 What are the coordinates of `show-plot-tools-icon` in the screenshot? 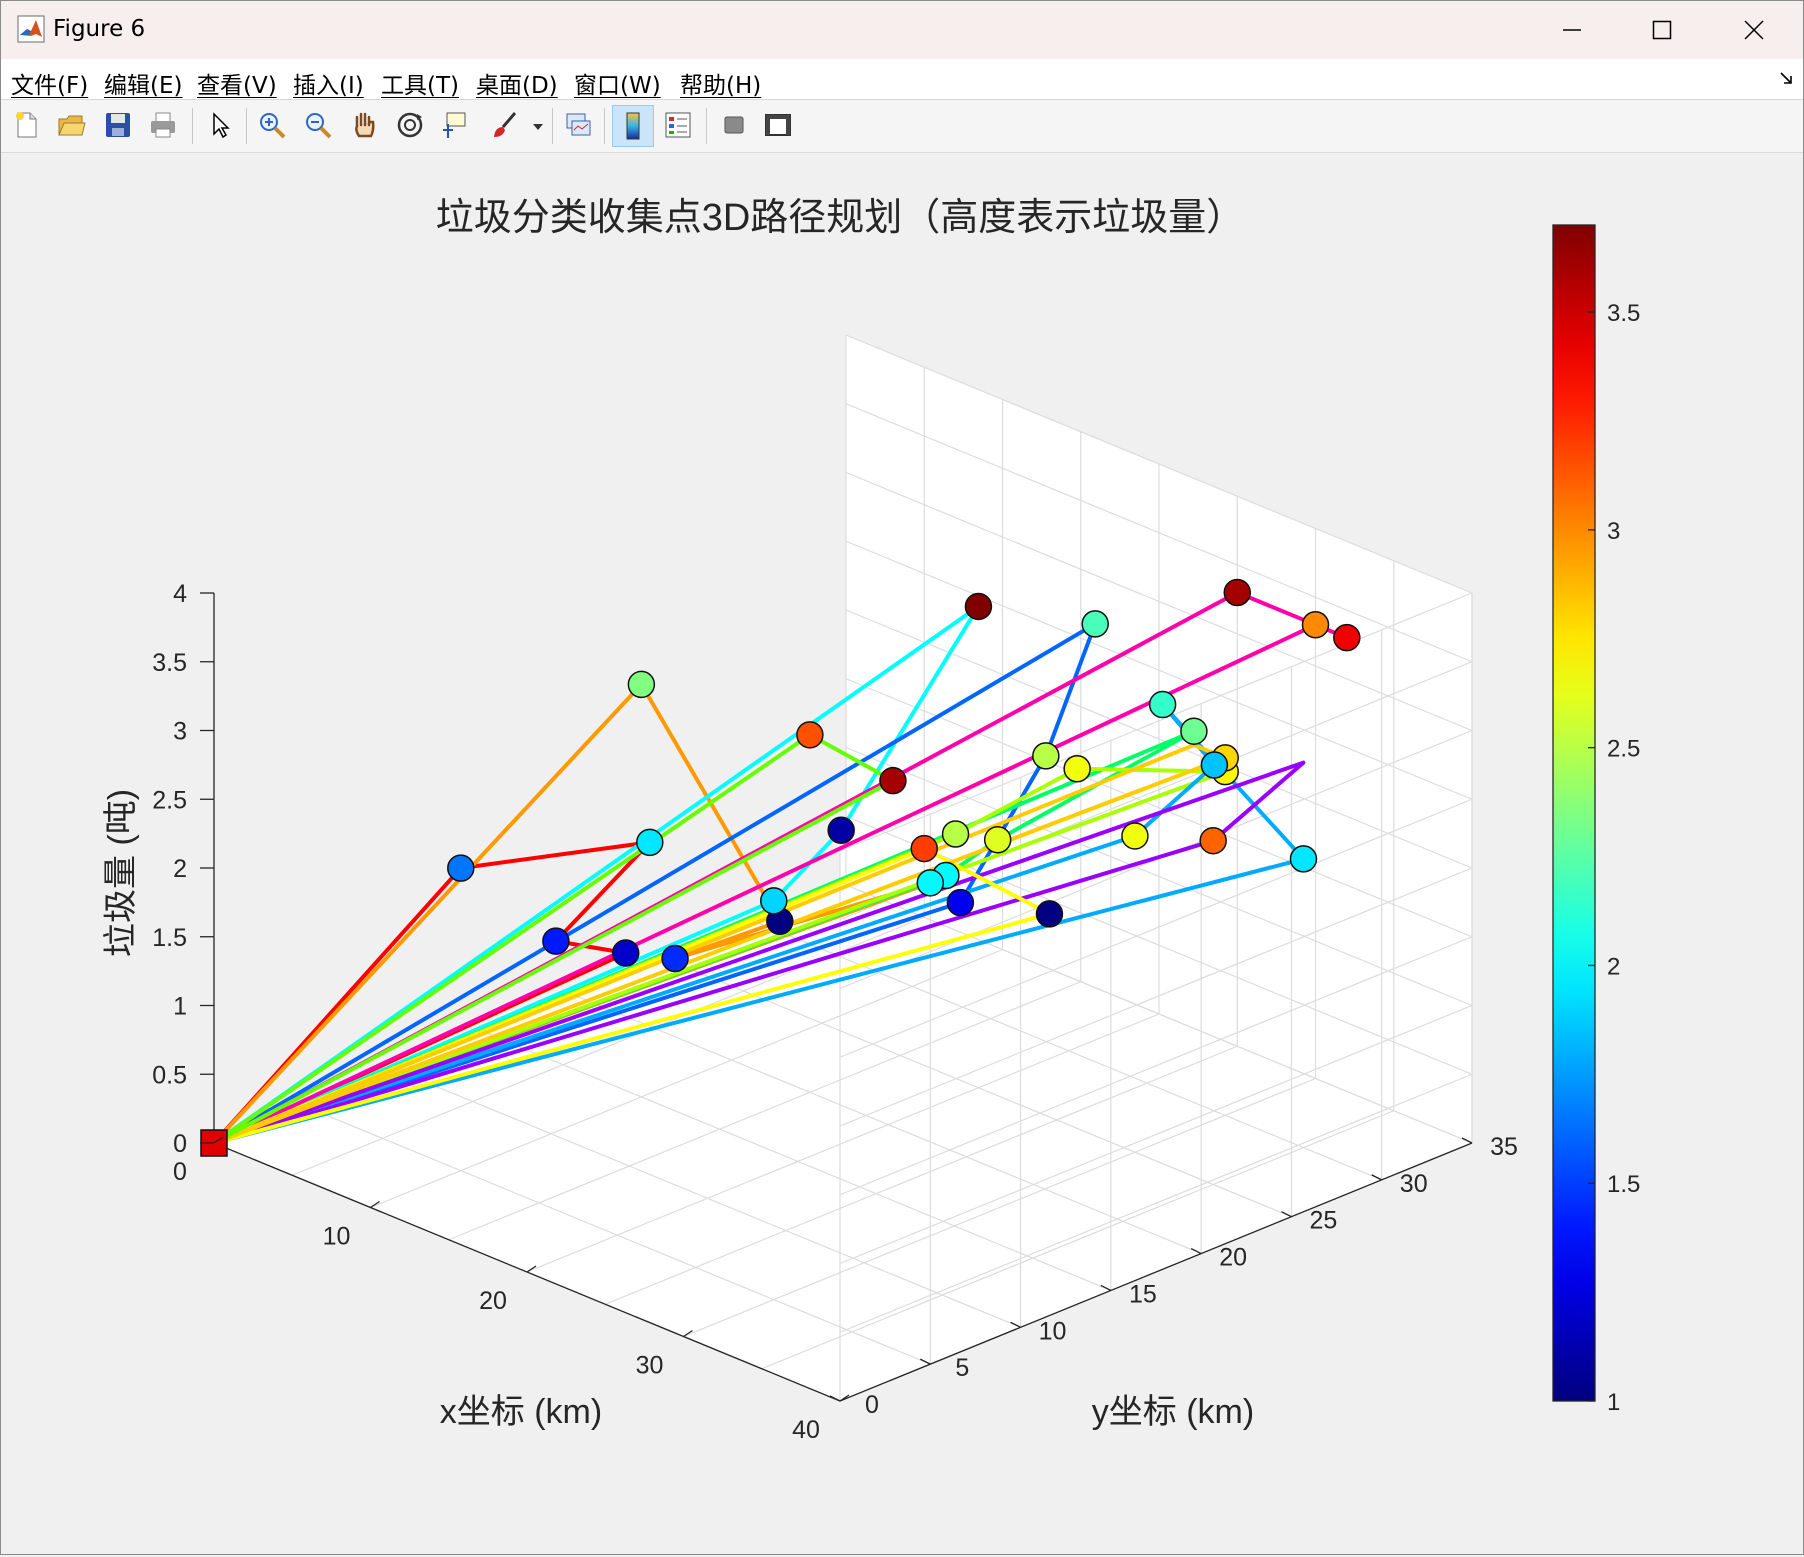 It's located at (778, 125).